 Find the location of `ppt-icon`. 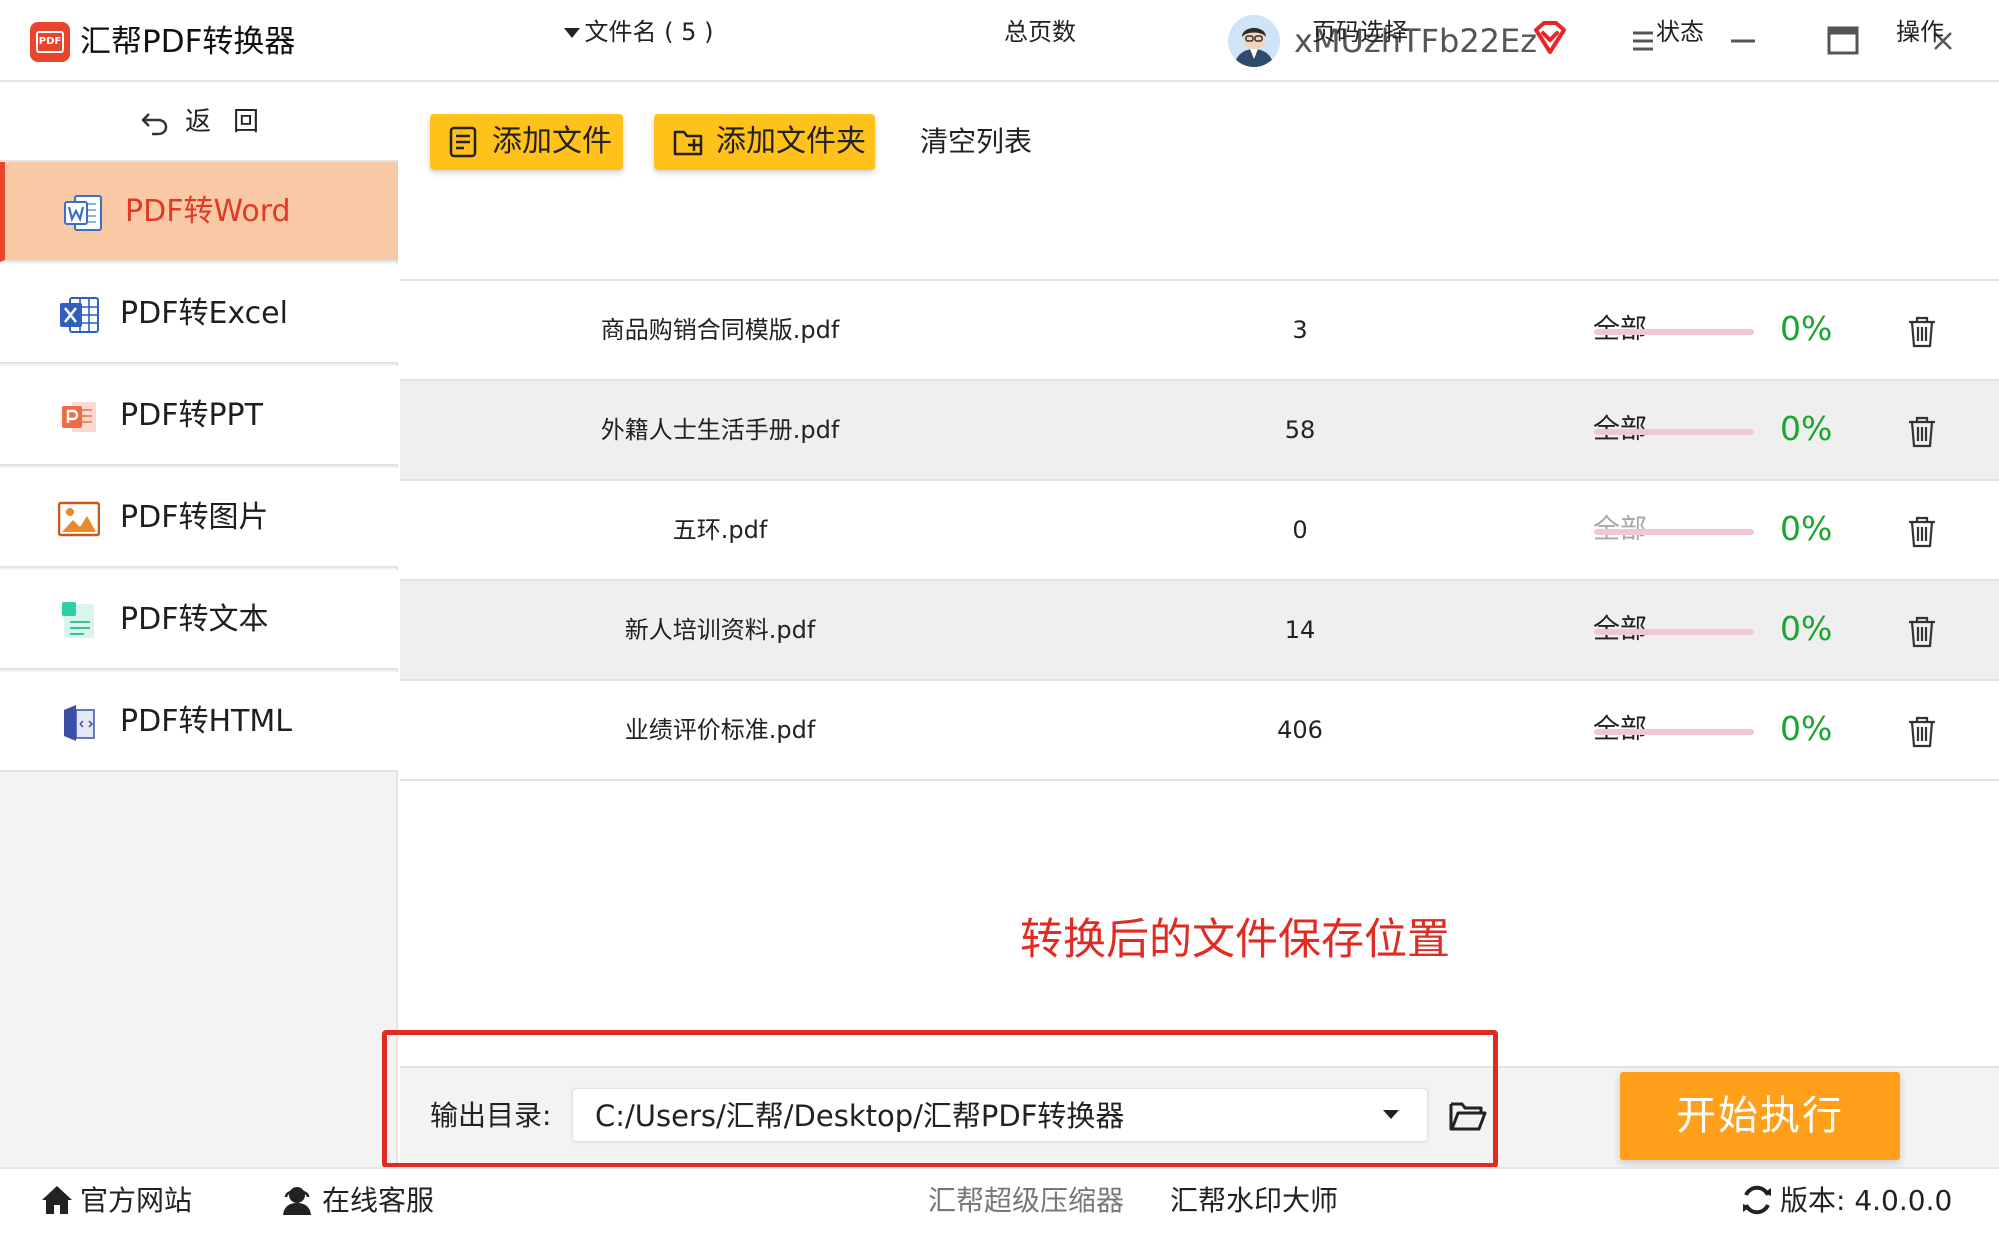

ppt-icon is located at coordinates (79, 417).